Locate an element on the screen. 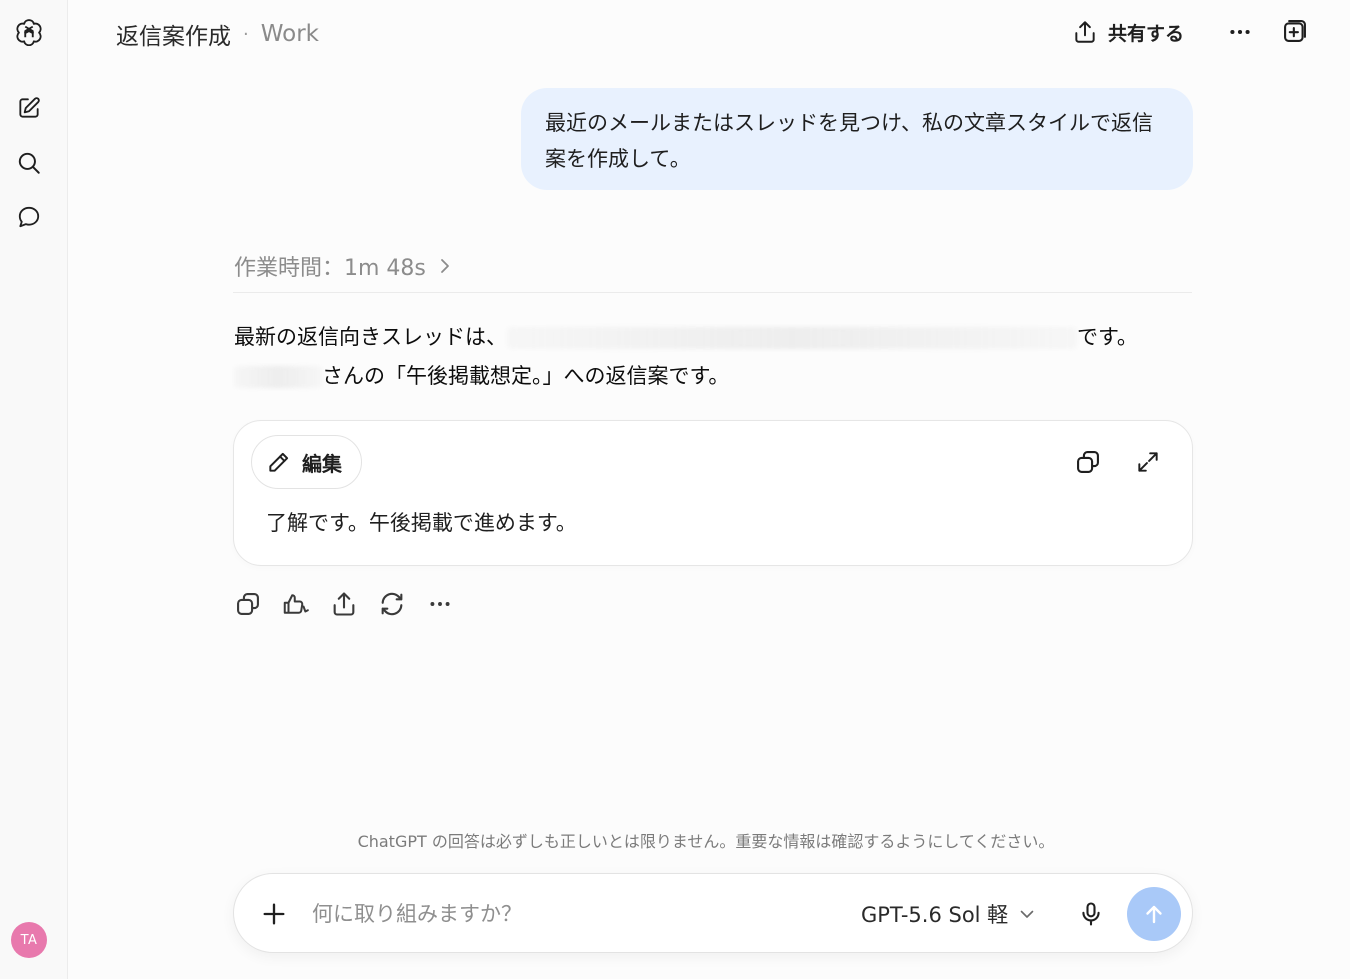 The image size is (1350, 979). more-options-button is located at coordinates (1240, 32).